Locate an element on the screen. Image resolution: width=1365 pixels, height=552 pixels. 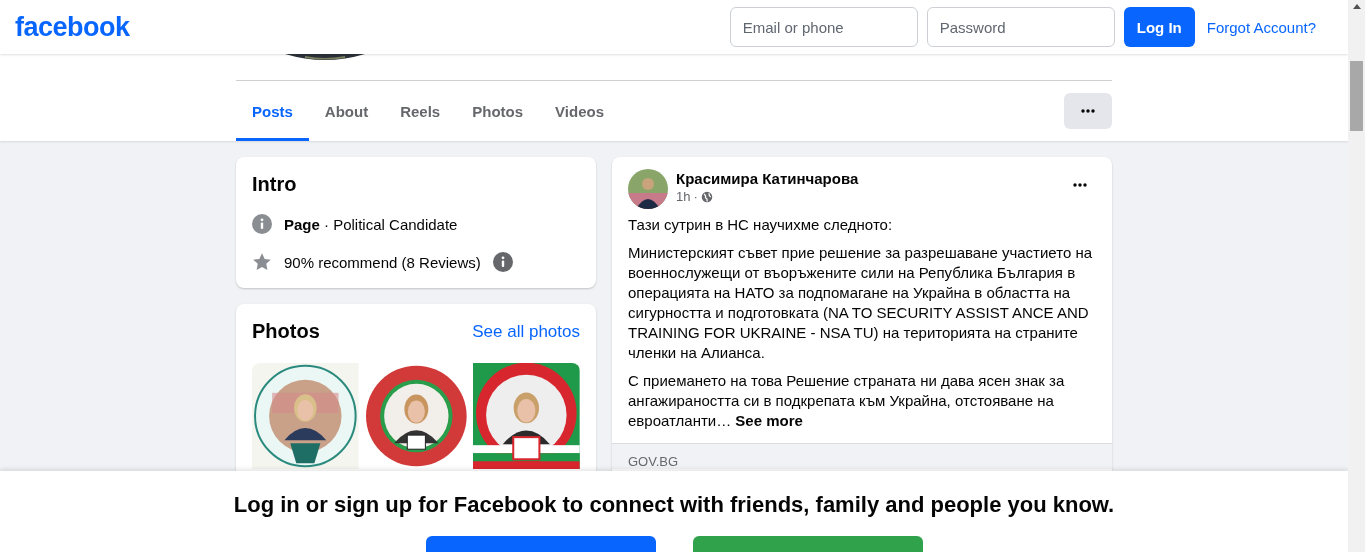
author-name: Красимира Катинчарова is located at coordinates (767, 178).